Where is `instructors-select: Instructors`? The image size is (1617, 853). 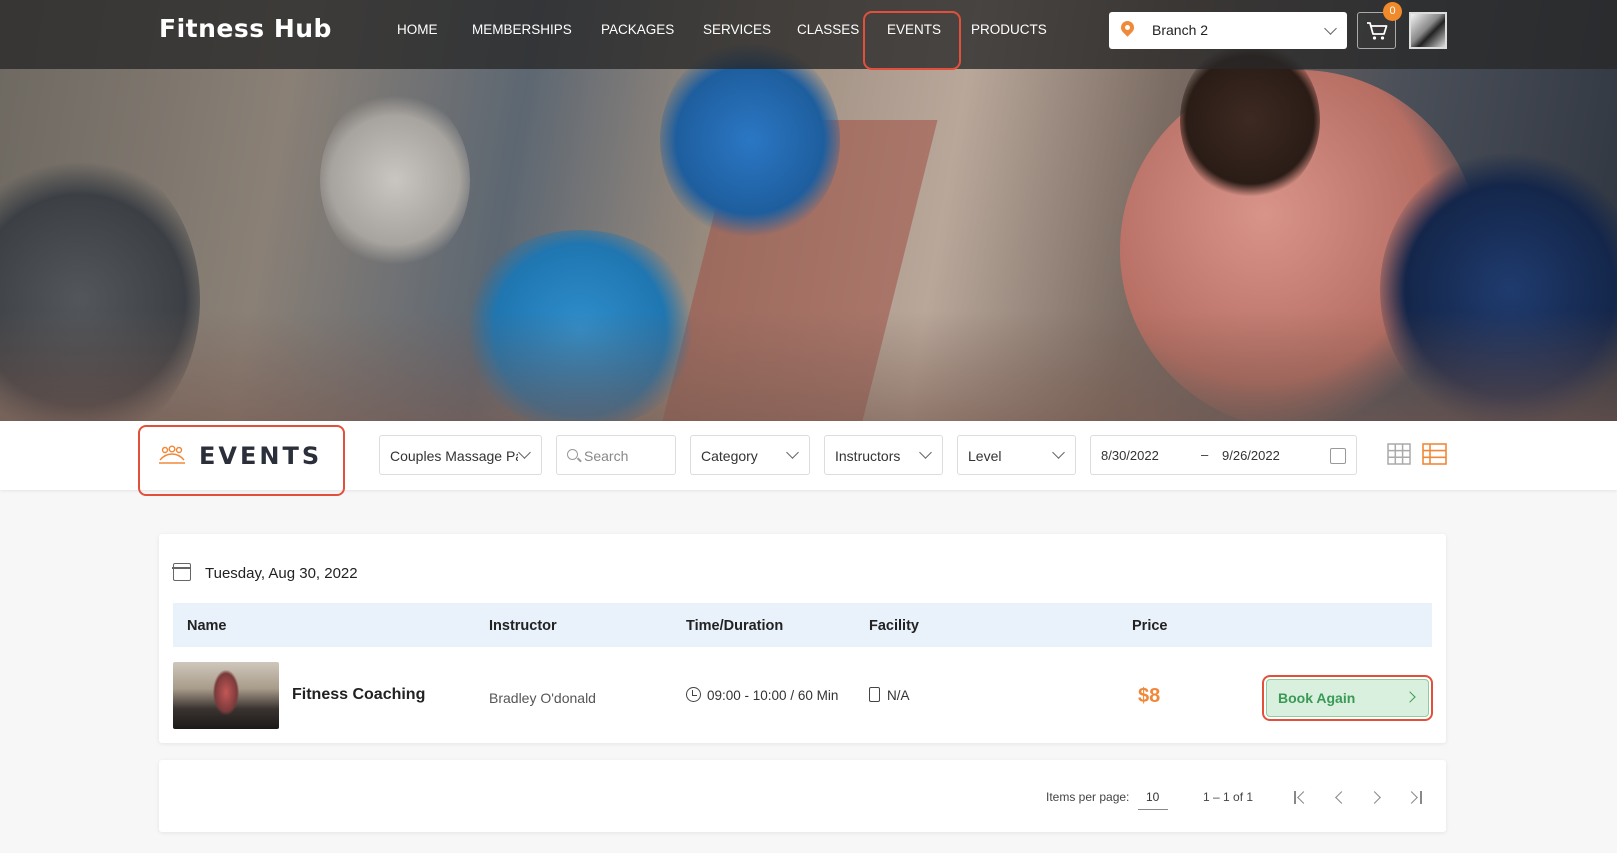
instructors-select: Instructors is located at coordinates (883, 455).